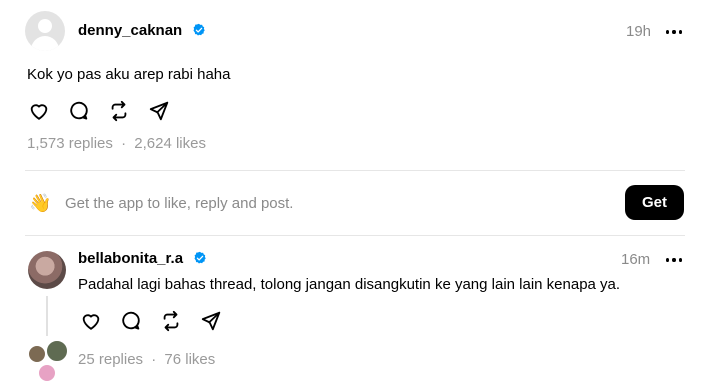 This screenshot has height=383, width=720. I want to click on reply-header: bellabonita_r.a, so click(142, 259).